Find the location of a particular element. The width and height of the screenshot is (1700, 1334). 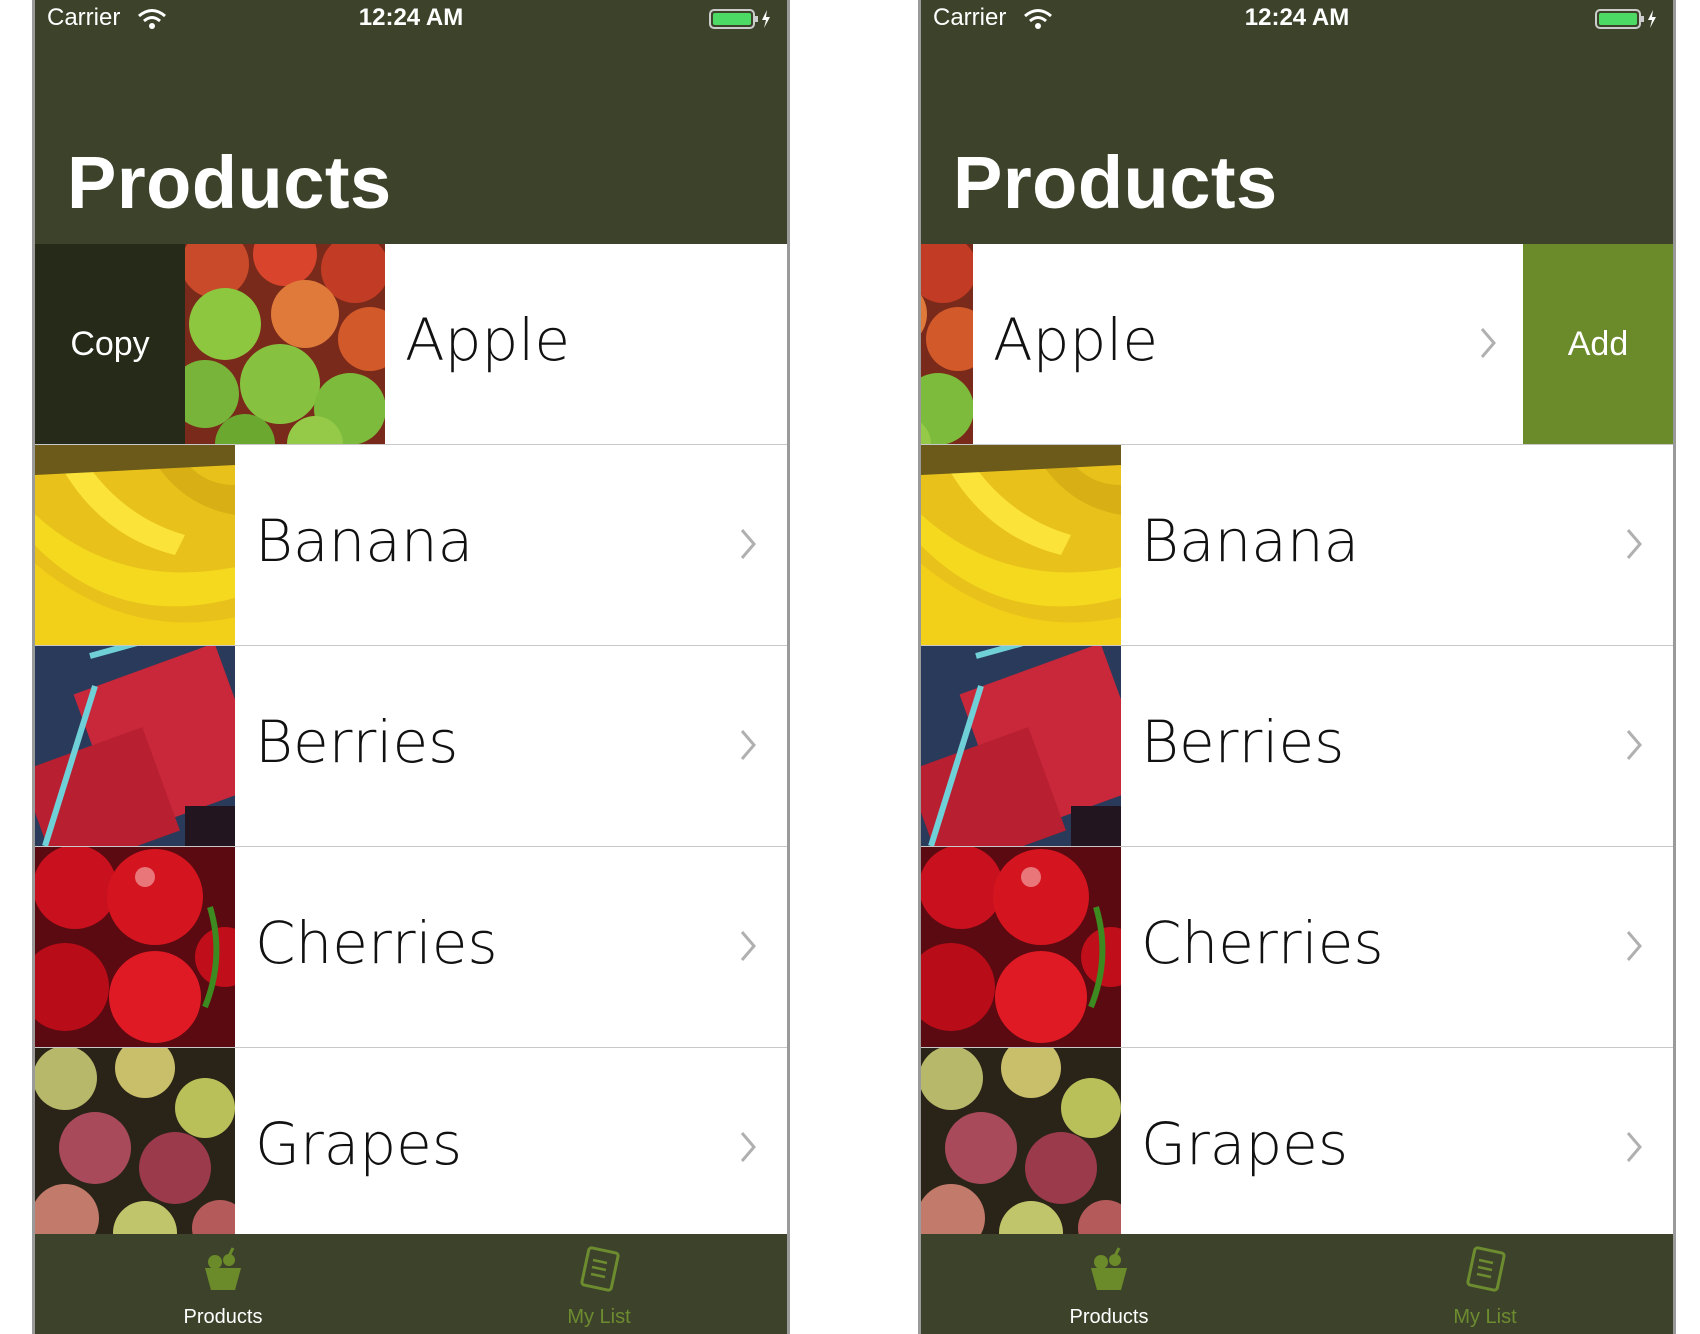

add-action-button: Add is located at coordinates (1598, 344).